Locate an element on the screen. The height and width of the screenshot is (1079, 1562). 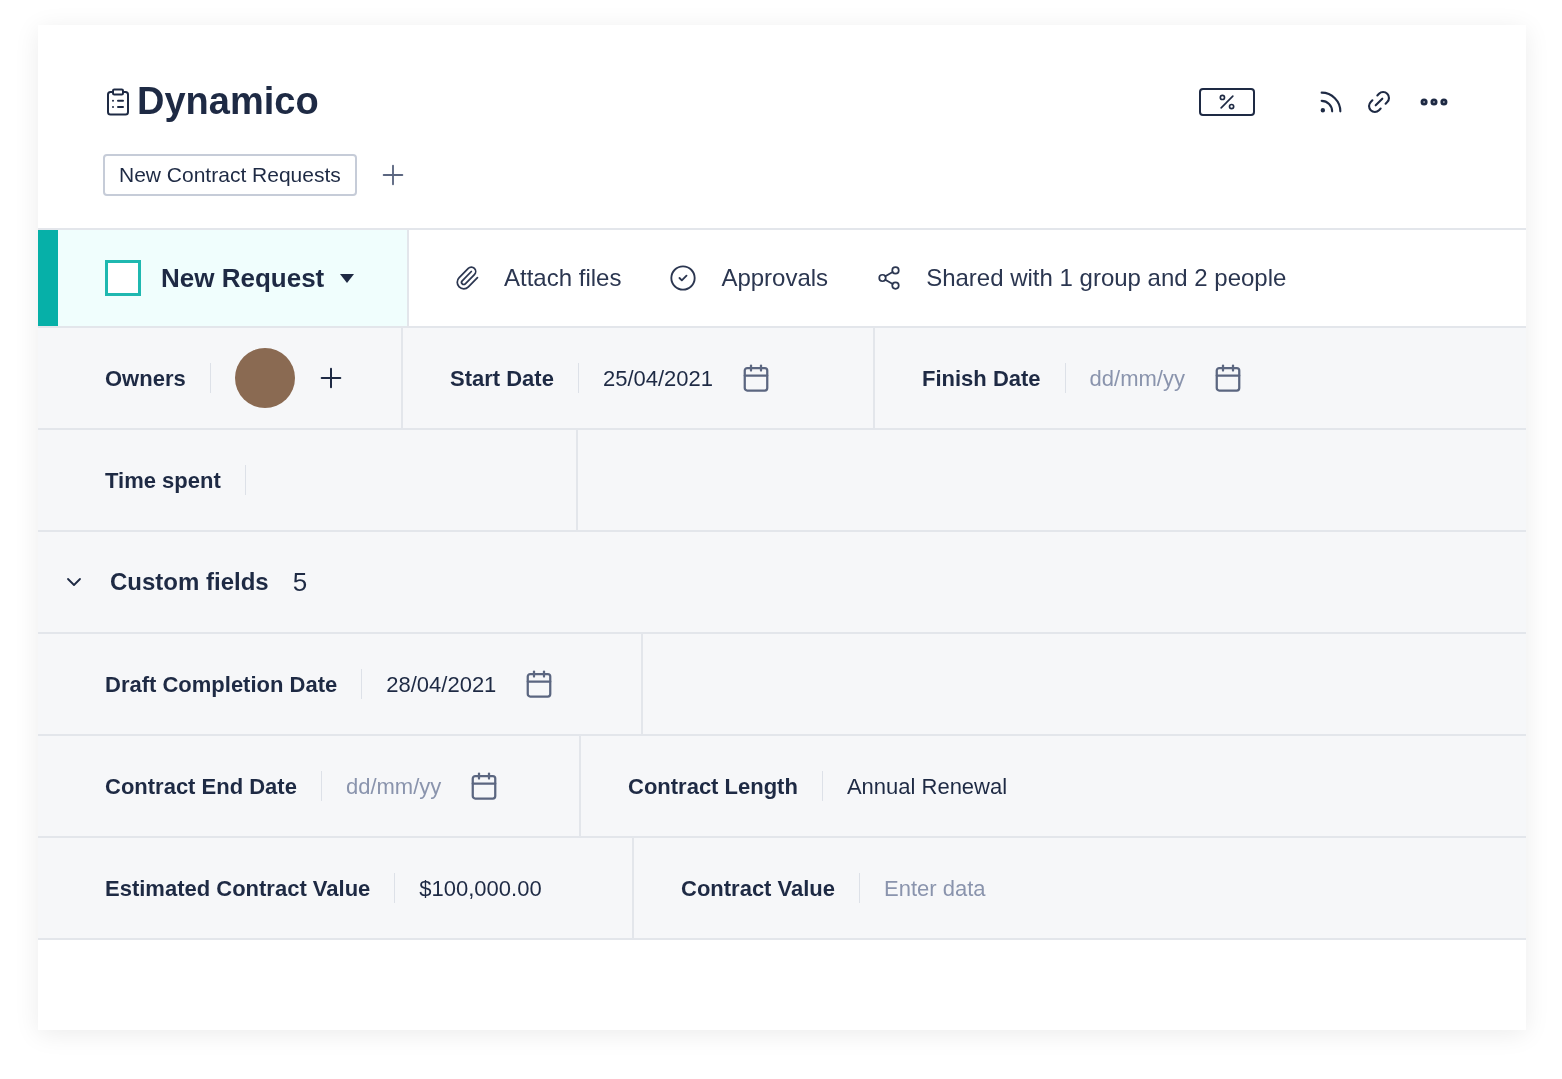
check-circle-icon is located at coordinates (683, 278).